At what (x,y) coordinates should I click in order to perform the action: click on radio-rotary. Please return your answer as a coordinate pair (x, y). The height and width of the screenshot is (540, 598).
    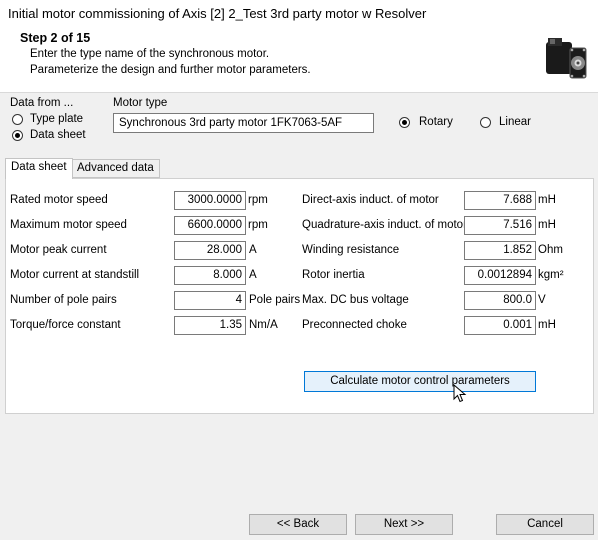
    Looking at the image, I should click on (404, 122).